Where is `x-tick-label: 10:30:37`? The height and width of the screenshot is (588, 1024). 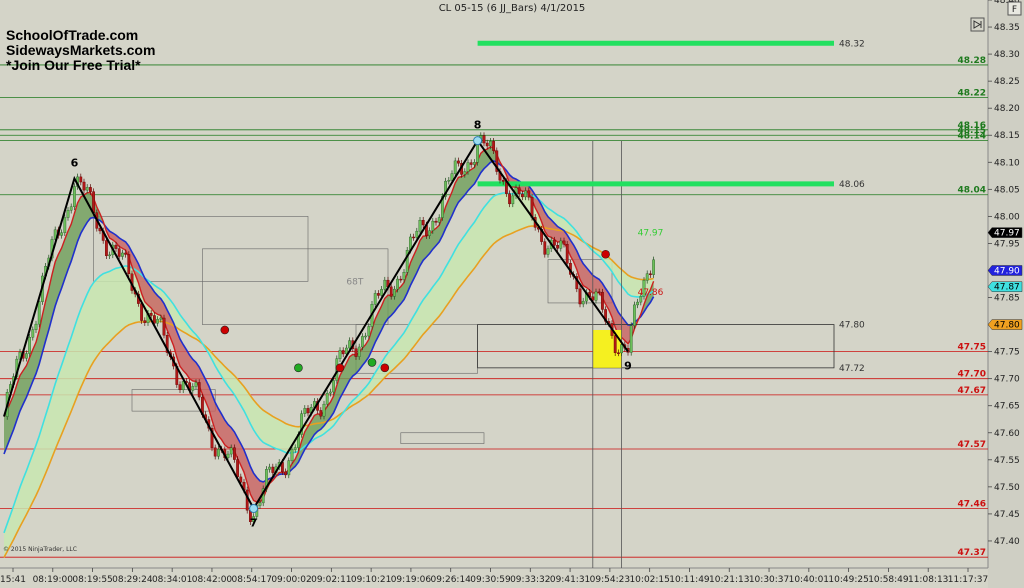 x-tick-label: 10:30:37 is located at coordinates (769, 580).